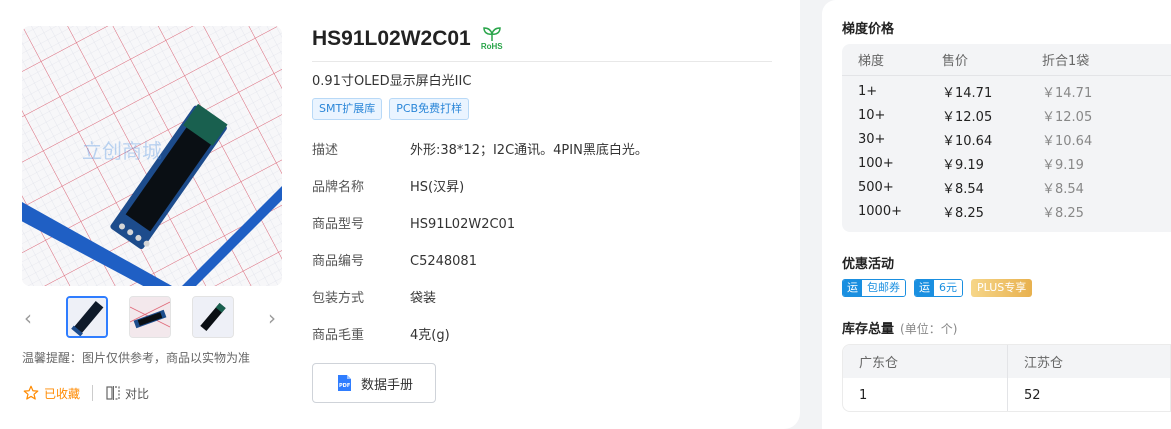 This screenshot has width=1171, height=429. What do you see at coordinates (437, 187) in the screenshot?
I see `attr-value: HS(汉昇)` at bounding box center [437, 187].